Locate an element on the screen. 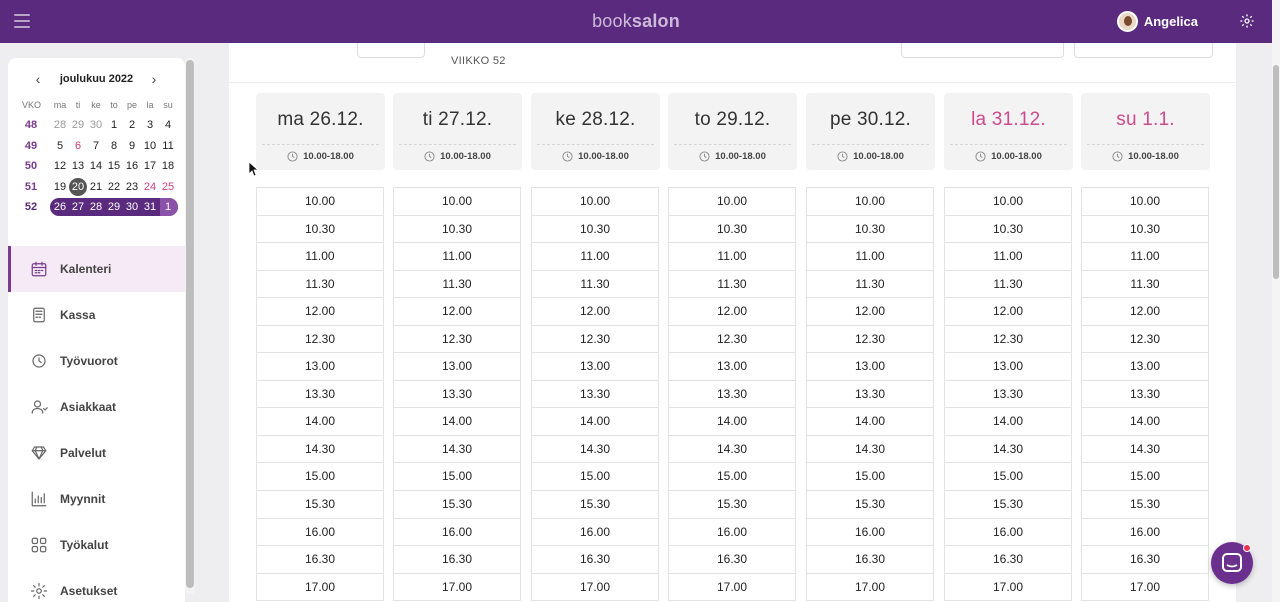 The image size is (1280, 602). calendar-day: 9 is located at coordinates (132, 146).